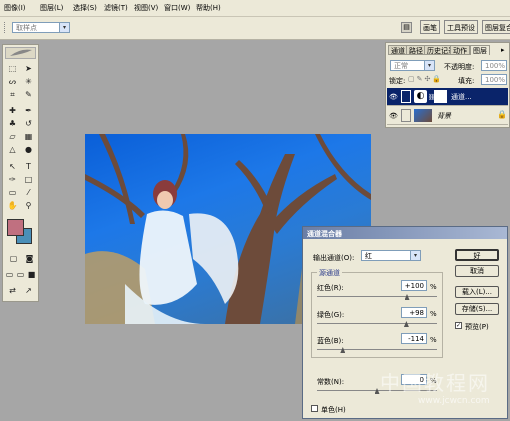 This screenshot has height=421, width=510. Describe the element at coordinates (12, 149) in the screenshot. I see `blur-tool-icon: △` at that location.